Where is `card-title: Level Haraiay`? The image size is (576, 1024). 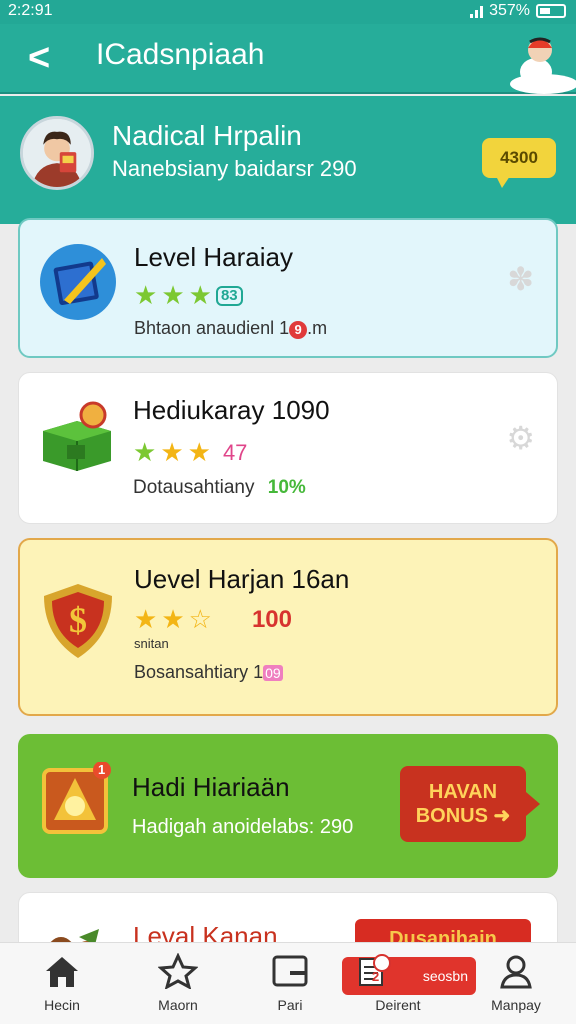 card-title: Level Haraiay is located at coordinates (213, 257).